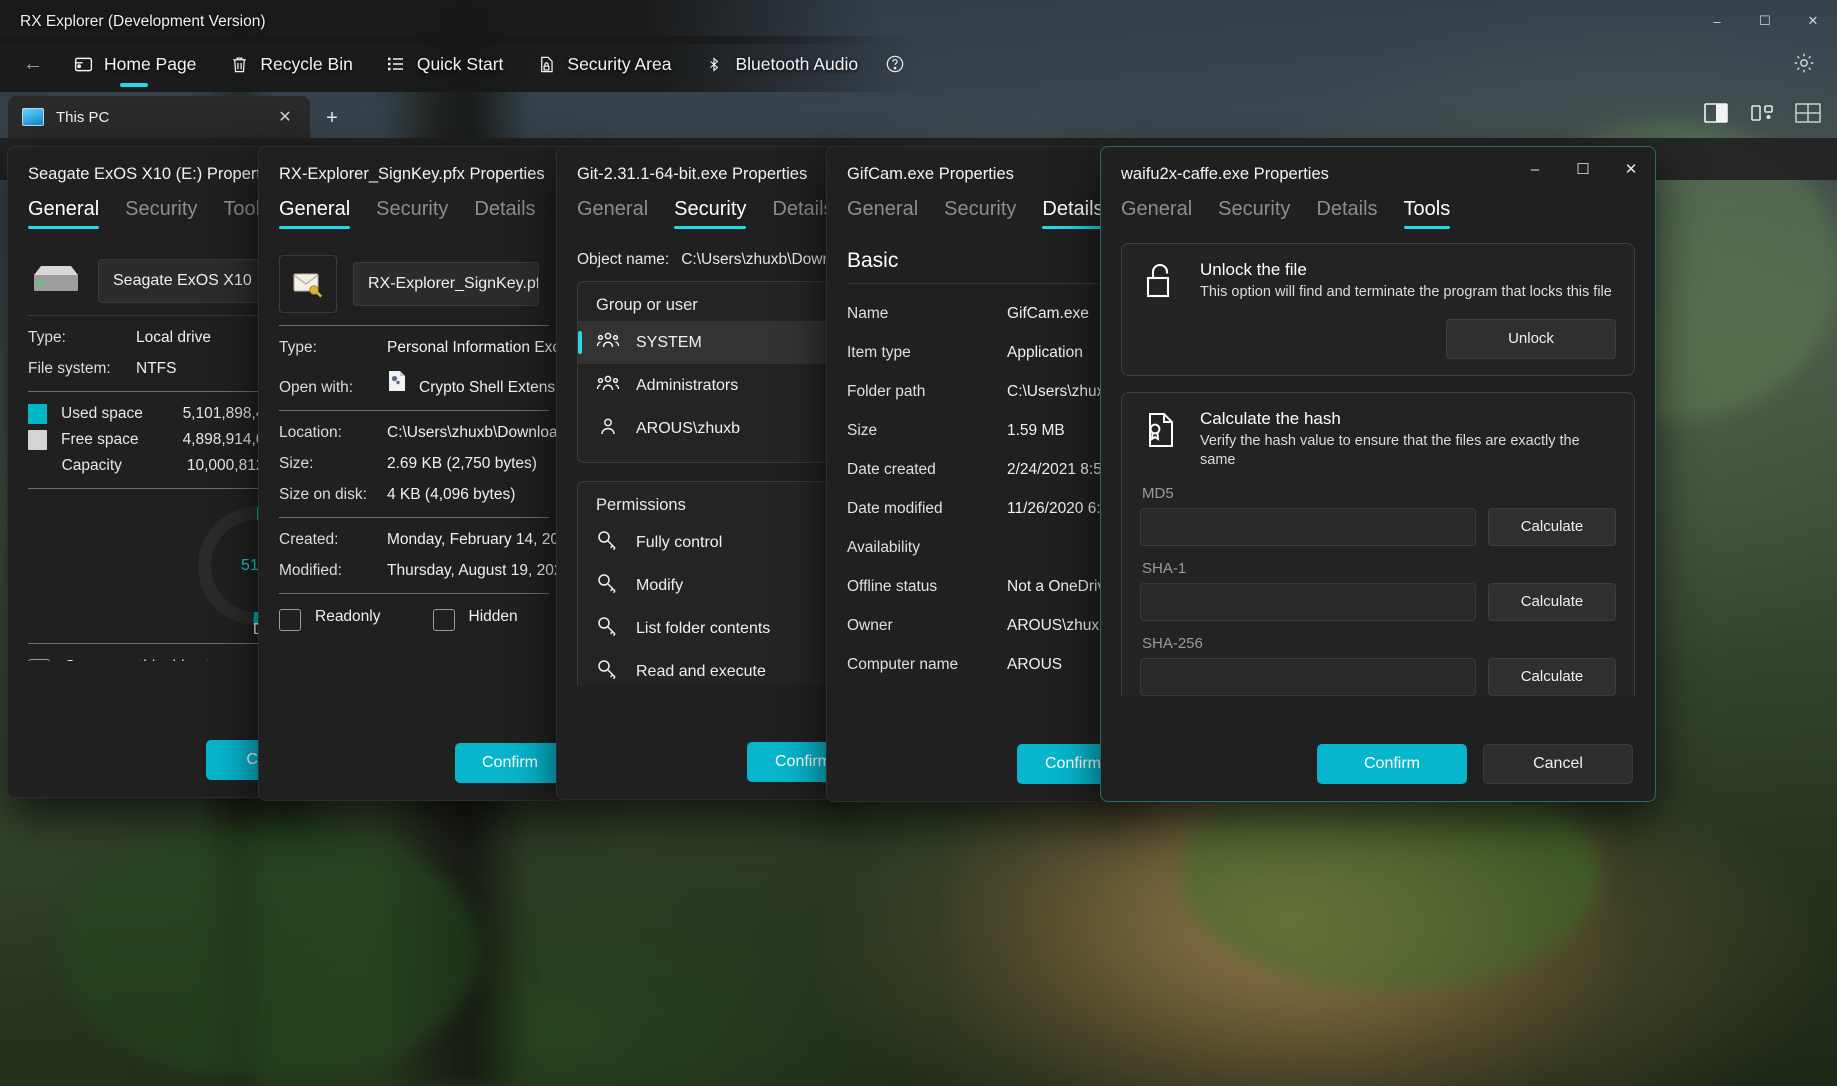 The width and height of the screenshot is (1837, 1086). Describe the element at coordinates (977, 626) in the screenshot. I see `detail-row-owner: Owner AROUS\zhuxb` at that location.